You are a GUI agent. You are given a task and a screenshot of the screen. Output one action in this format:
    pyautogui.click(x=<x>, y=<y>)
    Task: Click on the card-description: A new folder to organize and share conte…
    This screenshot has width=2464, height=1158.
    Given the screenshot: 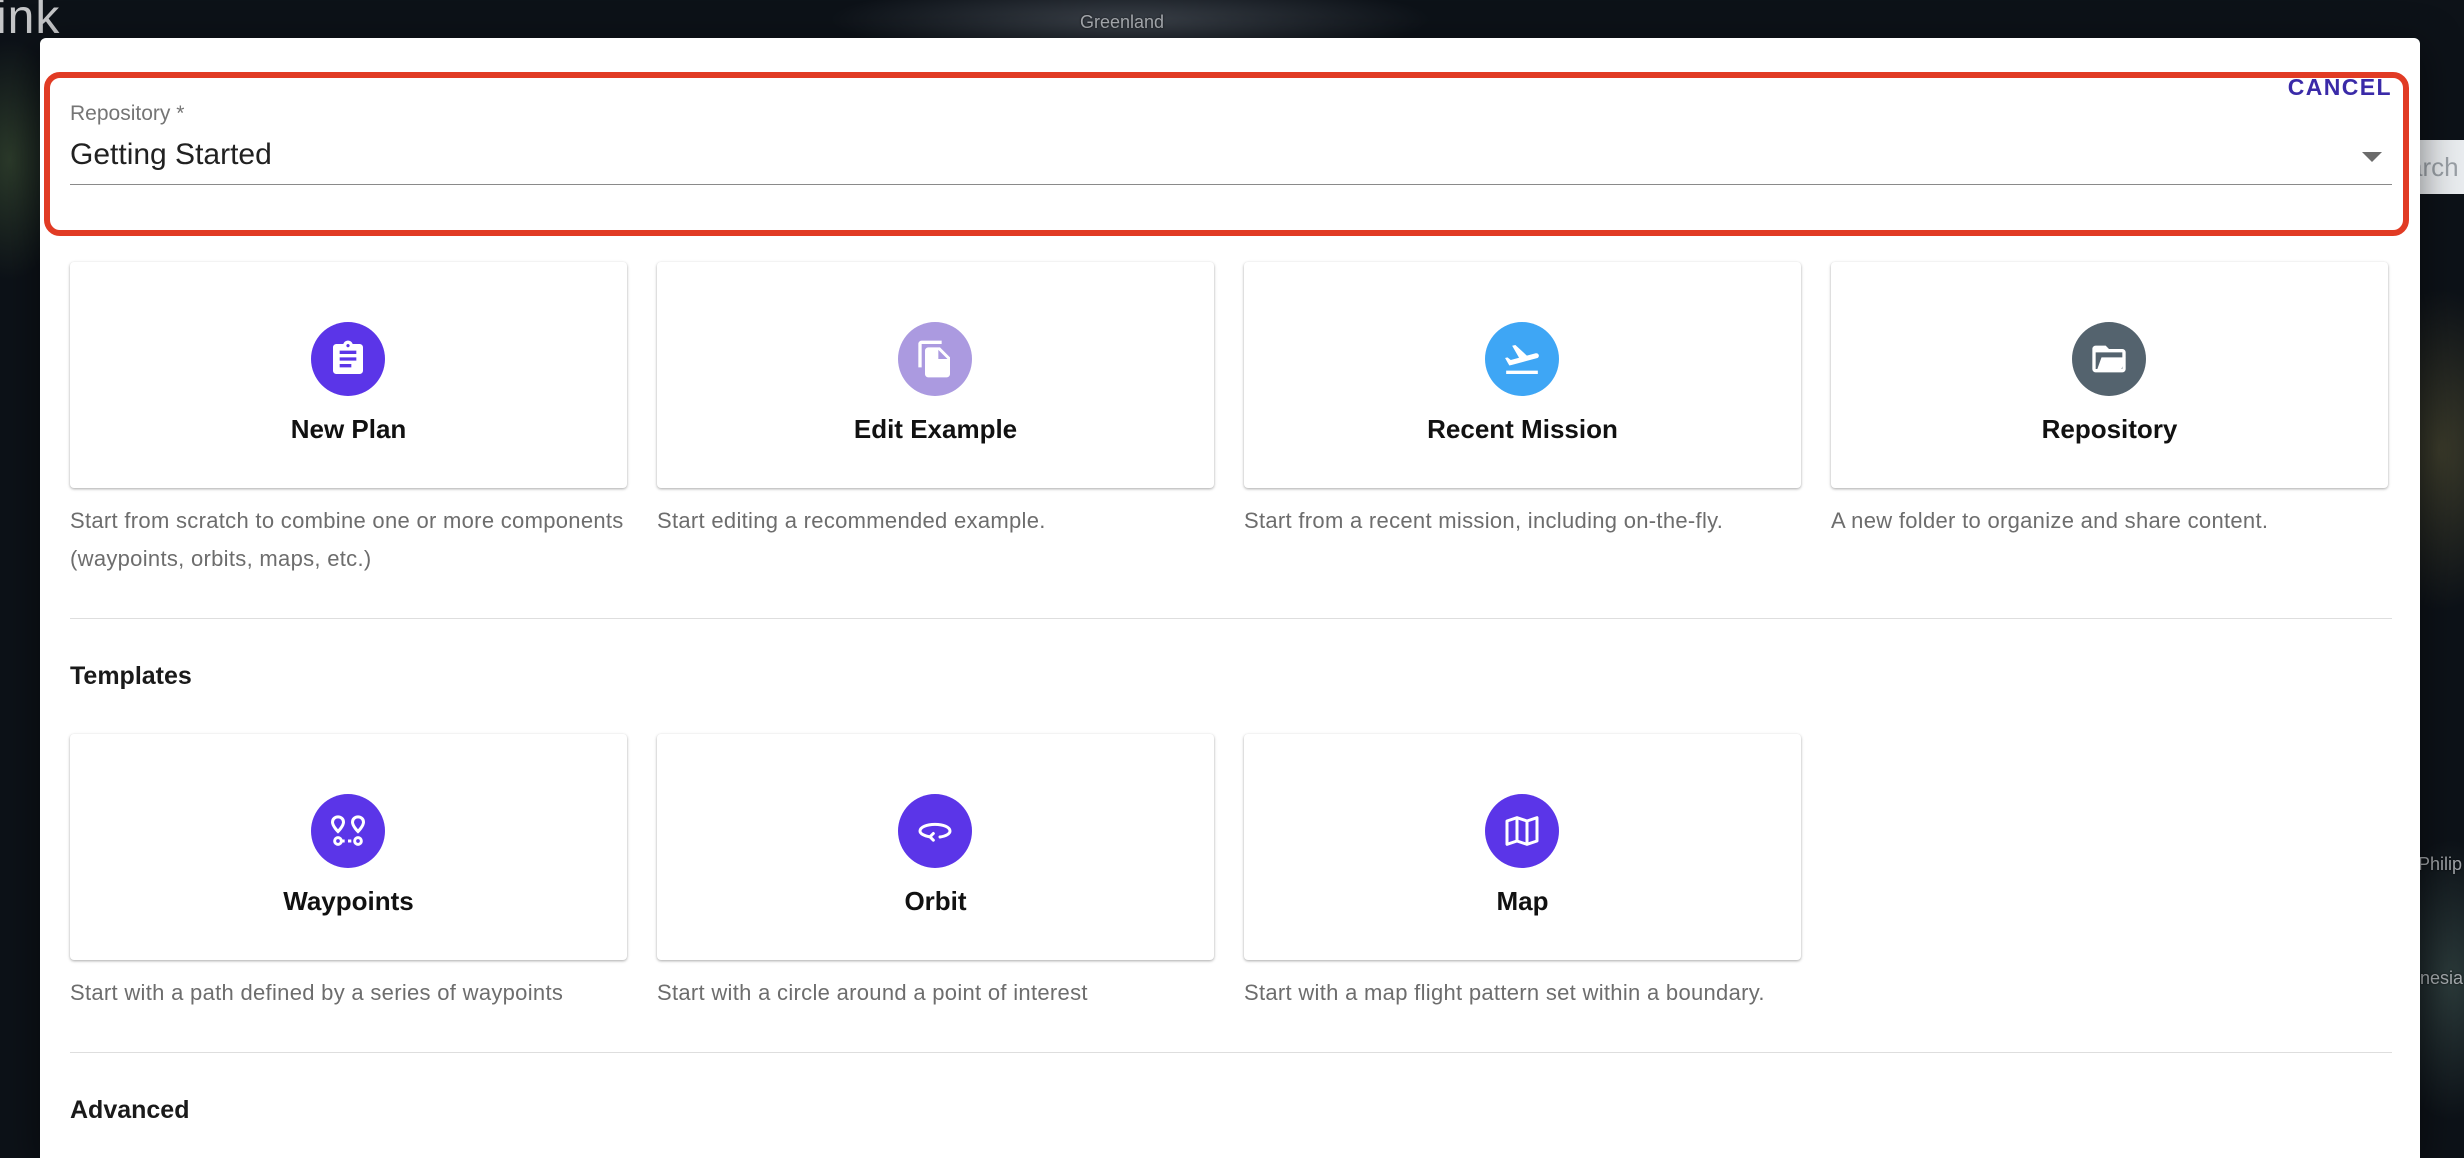 What is the action you would take?
    pyautogui.click(x=2050, y=520)
    